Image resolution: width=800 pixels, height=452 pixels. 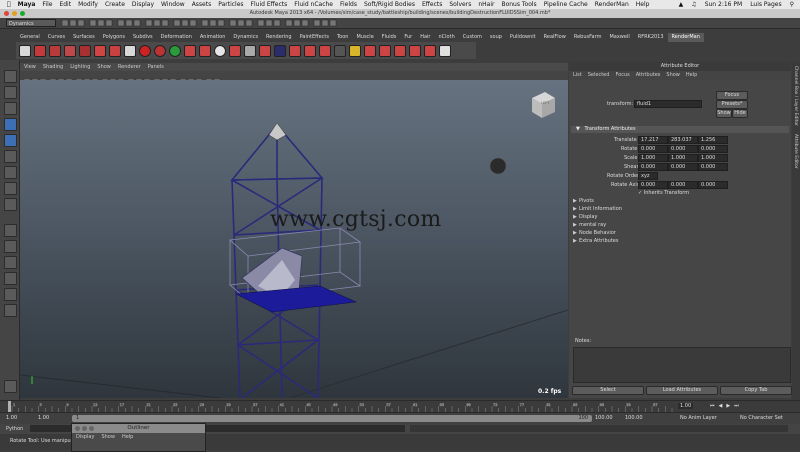 I want to click on ipr-render-icon, so click(x=55, y=50).